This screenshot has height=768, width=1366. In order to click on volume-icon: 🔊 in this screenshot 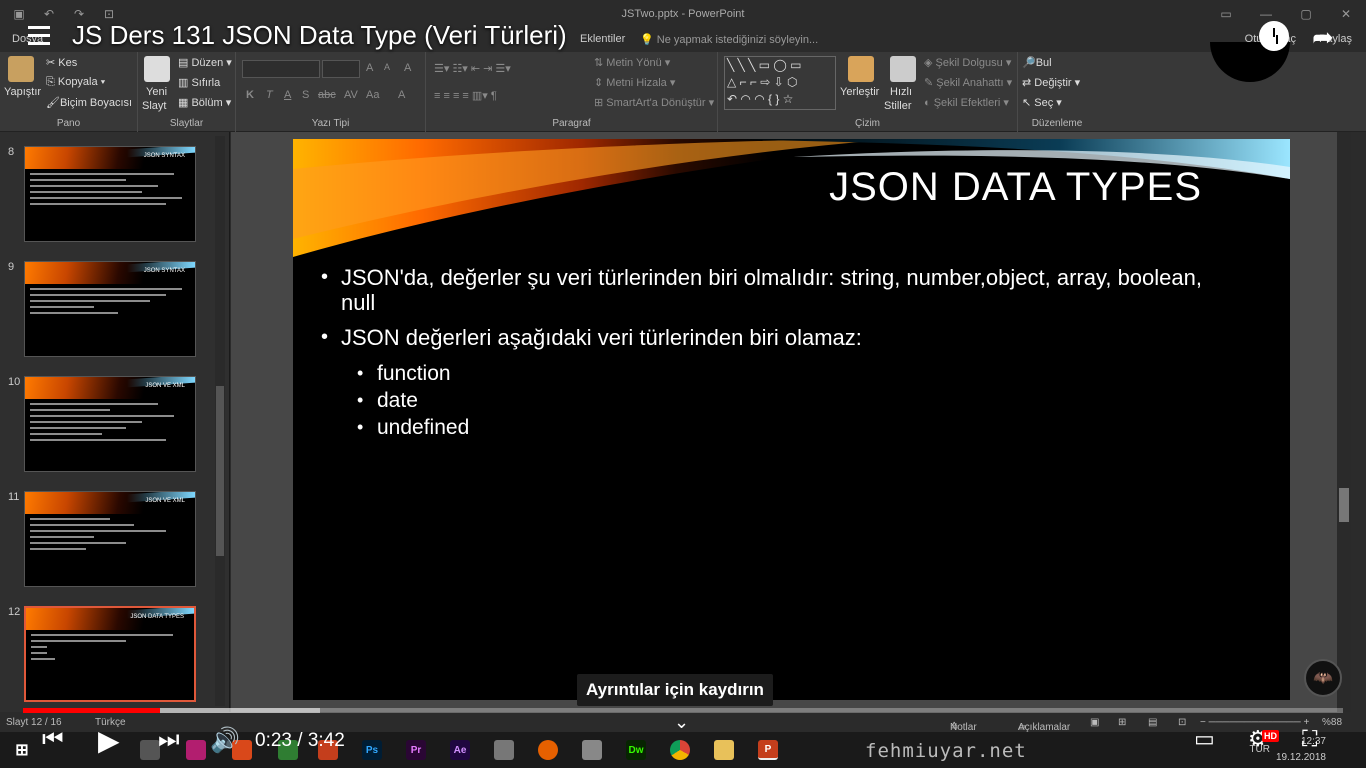, I will do `click(225, 740)`.